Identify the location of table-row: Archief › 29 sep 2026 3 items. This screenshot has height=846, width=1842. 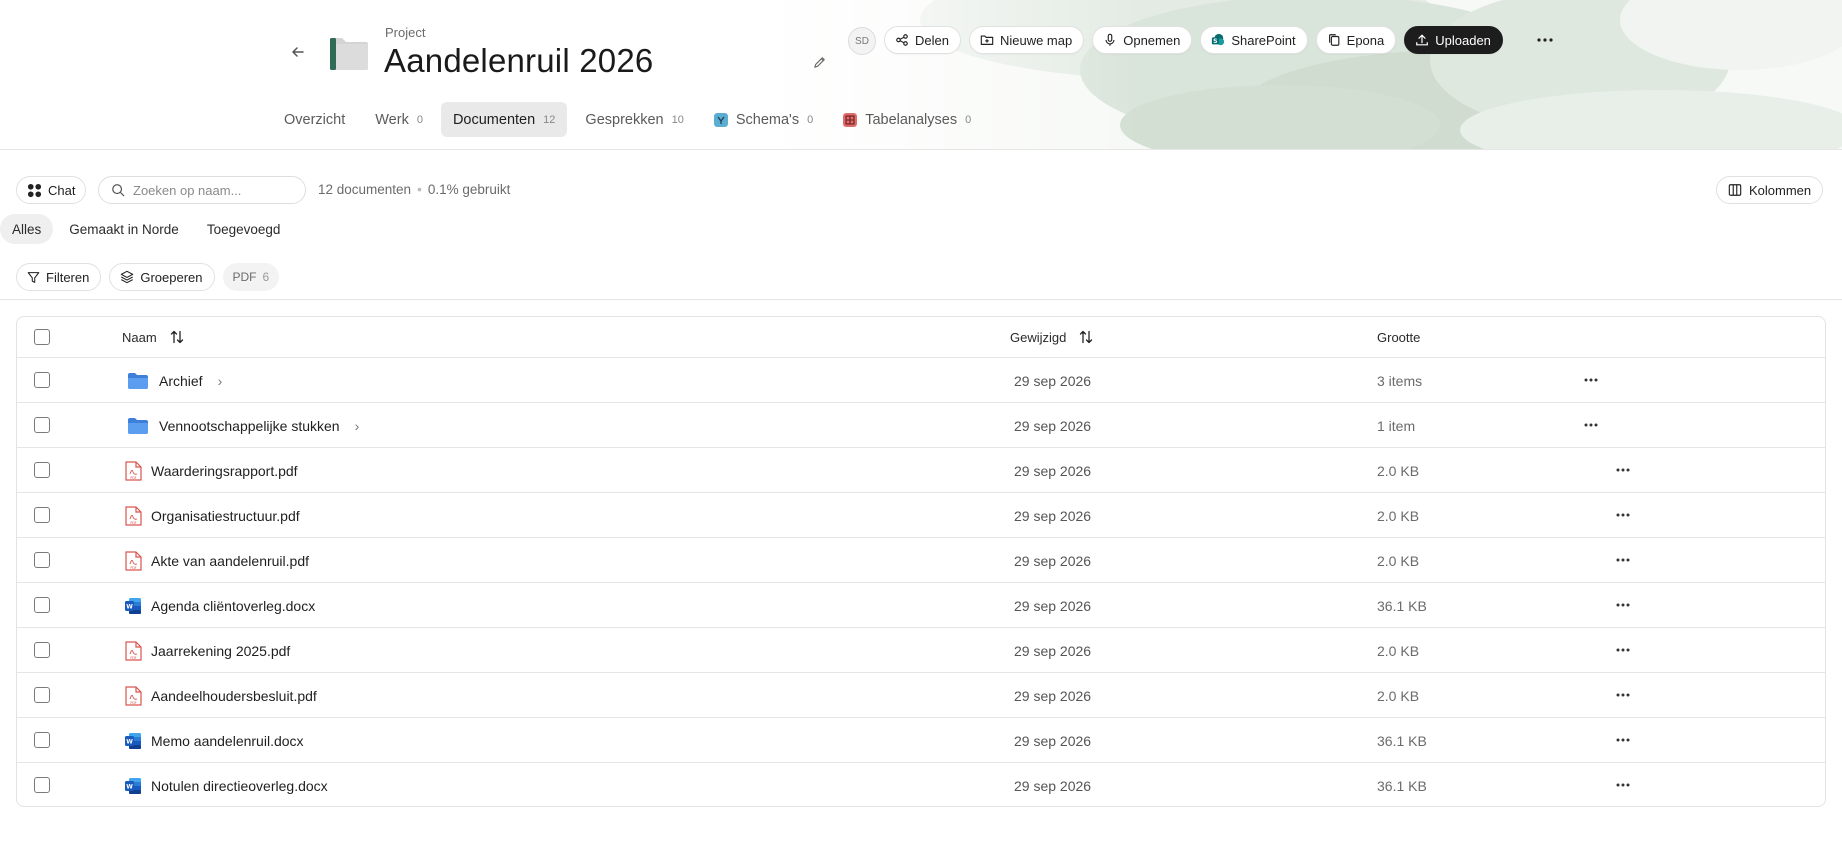
(921, 380).